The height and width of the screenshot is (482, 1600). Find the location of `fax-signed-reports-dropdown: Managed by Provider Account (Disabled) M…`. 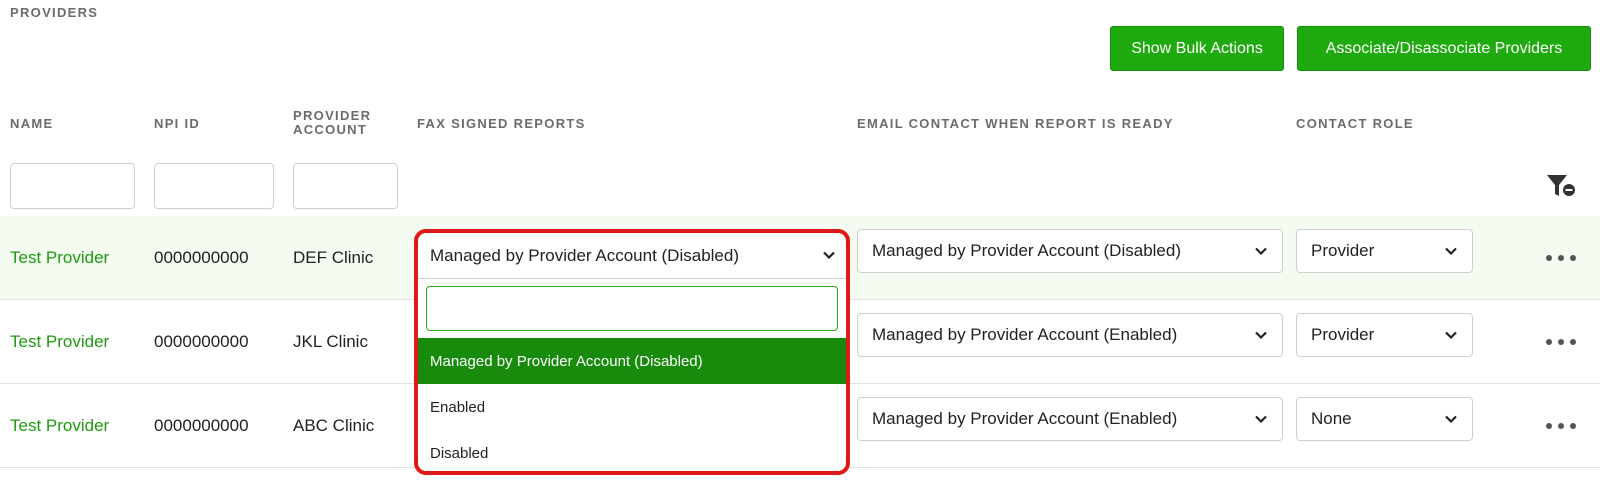

fax-signed-reports-dropdown: Managed by Provider Account (Disabled) M… is located at coordinates (632, 352).